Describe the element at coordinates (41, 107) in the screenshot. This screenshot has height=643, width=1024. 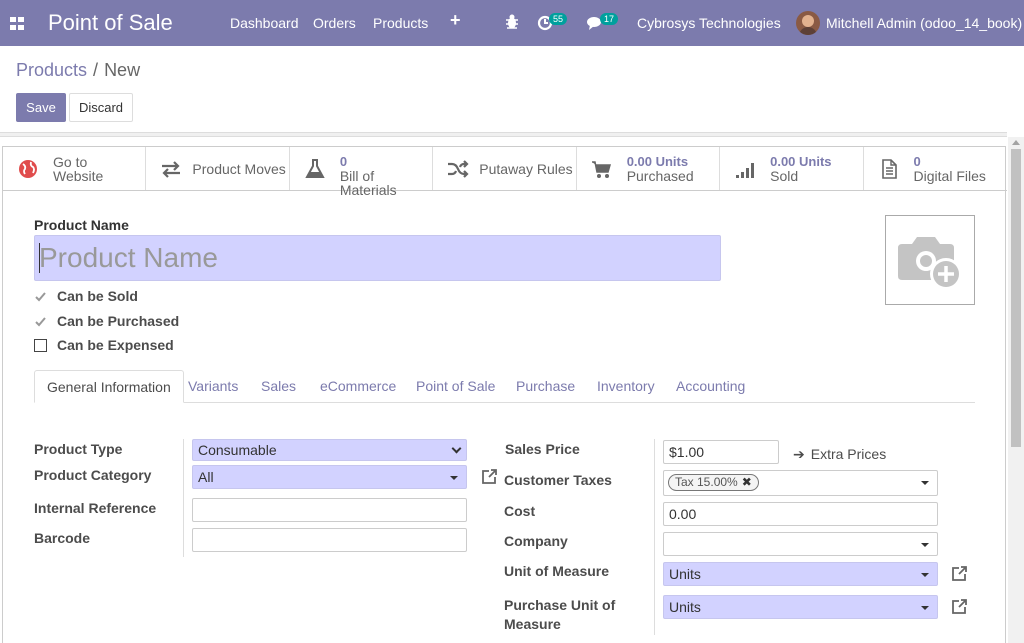
I see `save-button: Save` at that location.